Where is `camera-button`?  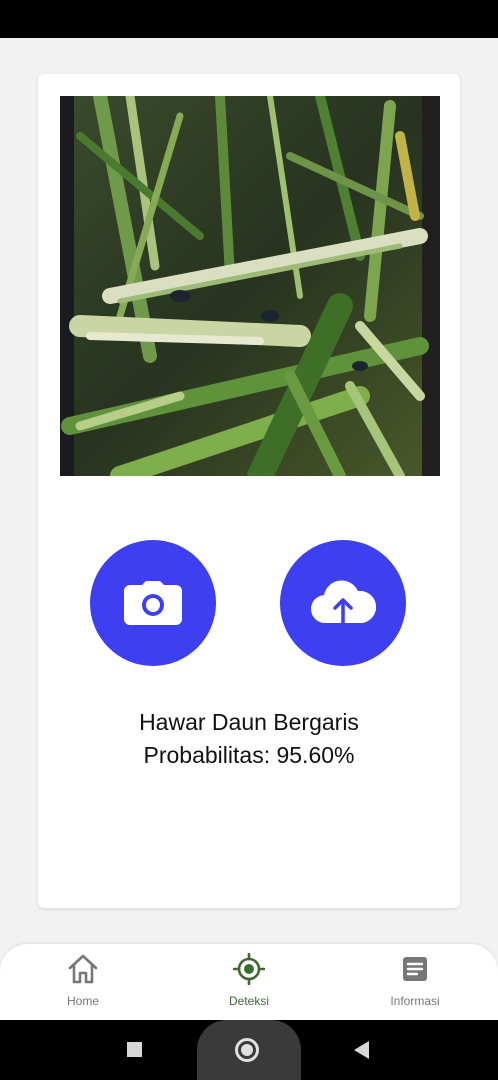
camera-button is located at coordinates (153, 603).